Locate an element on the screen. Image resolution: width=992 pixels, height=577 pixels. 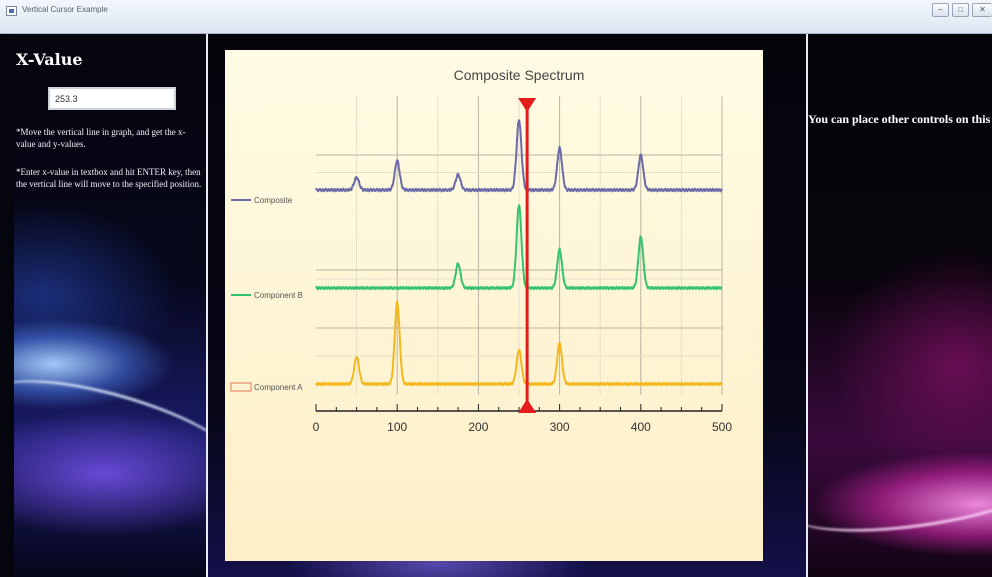
maximize-button: □ is located at coordinates (960, 10).